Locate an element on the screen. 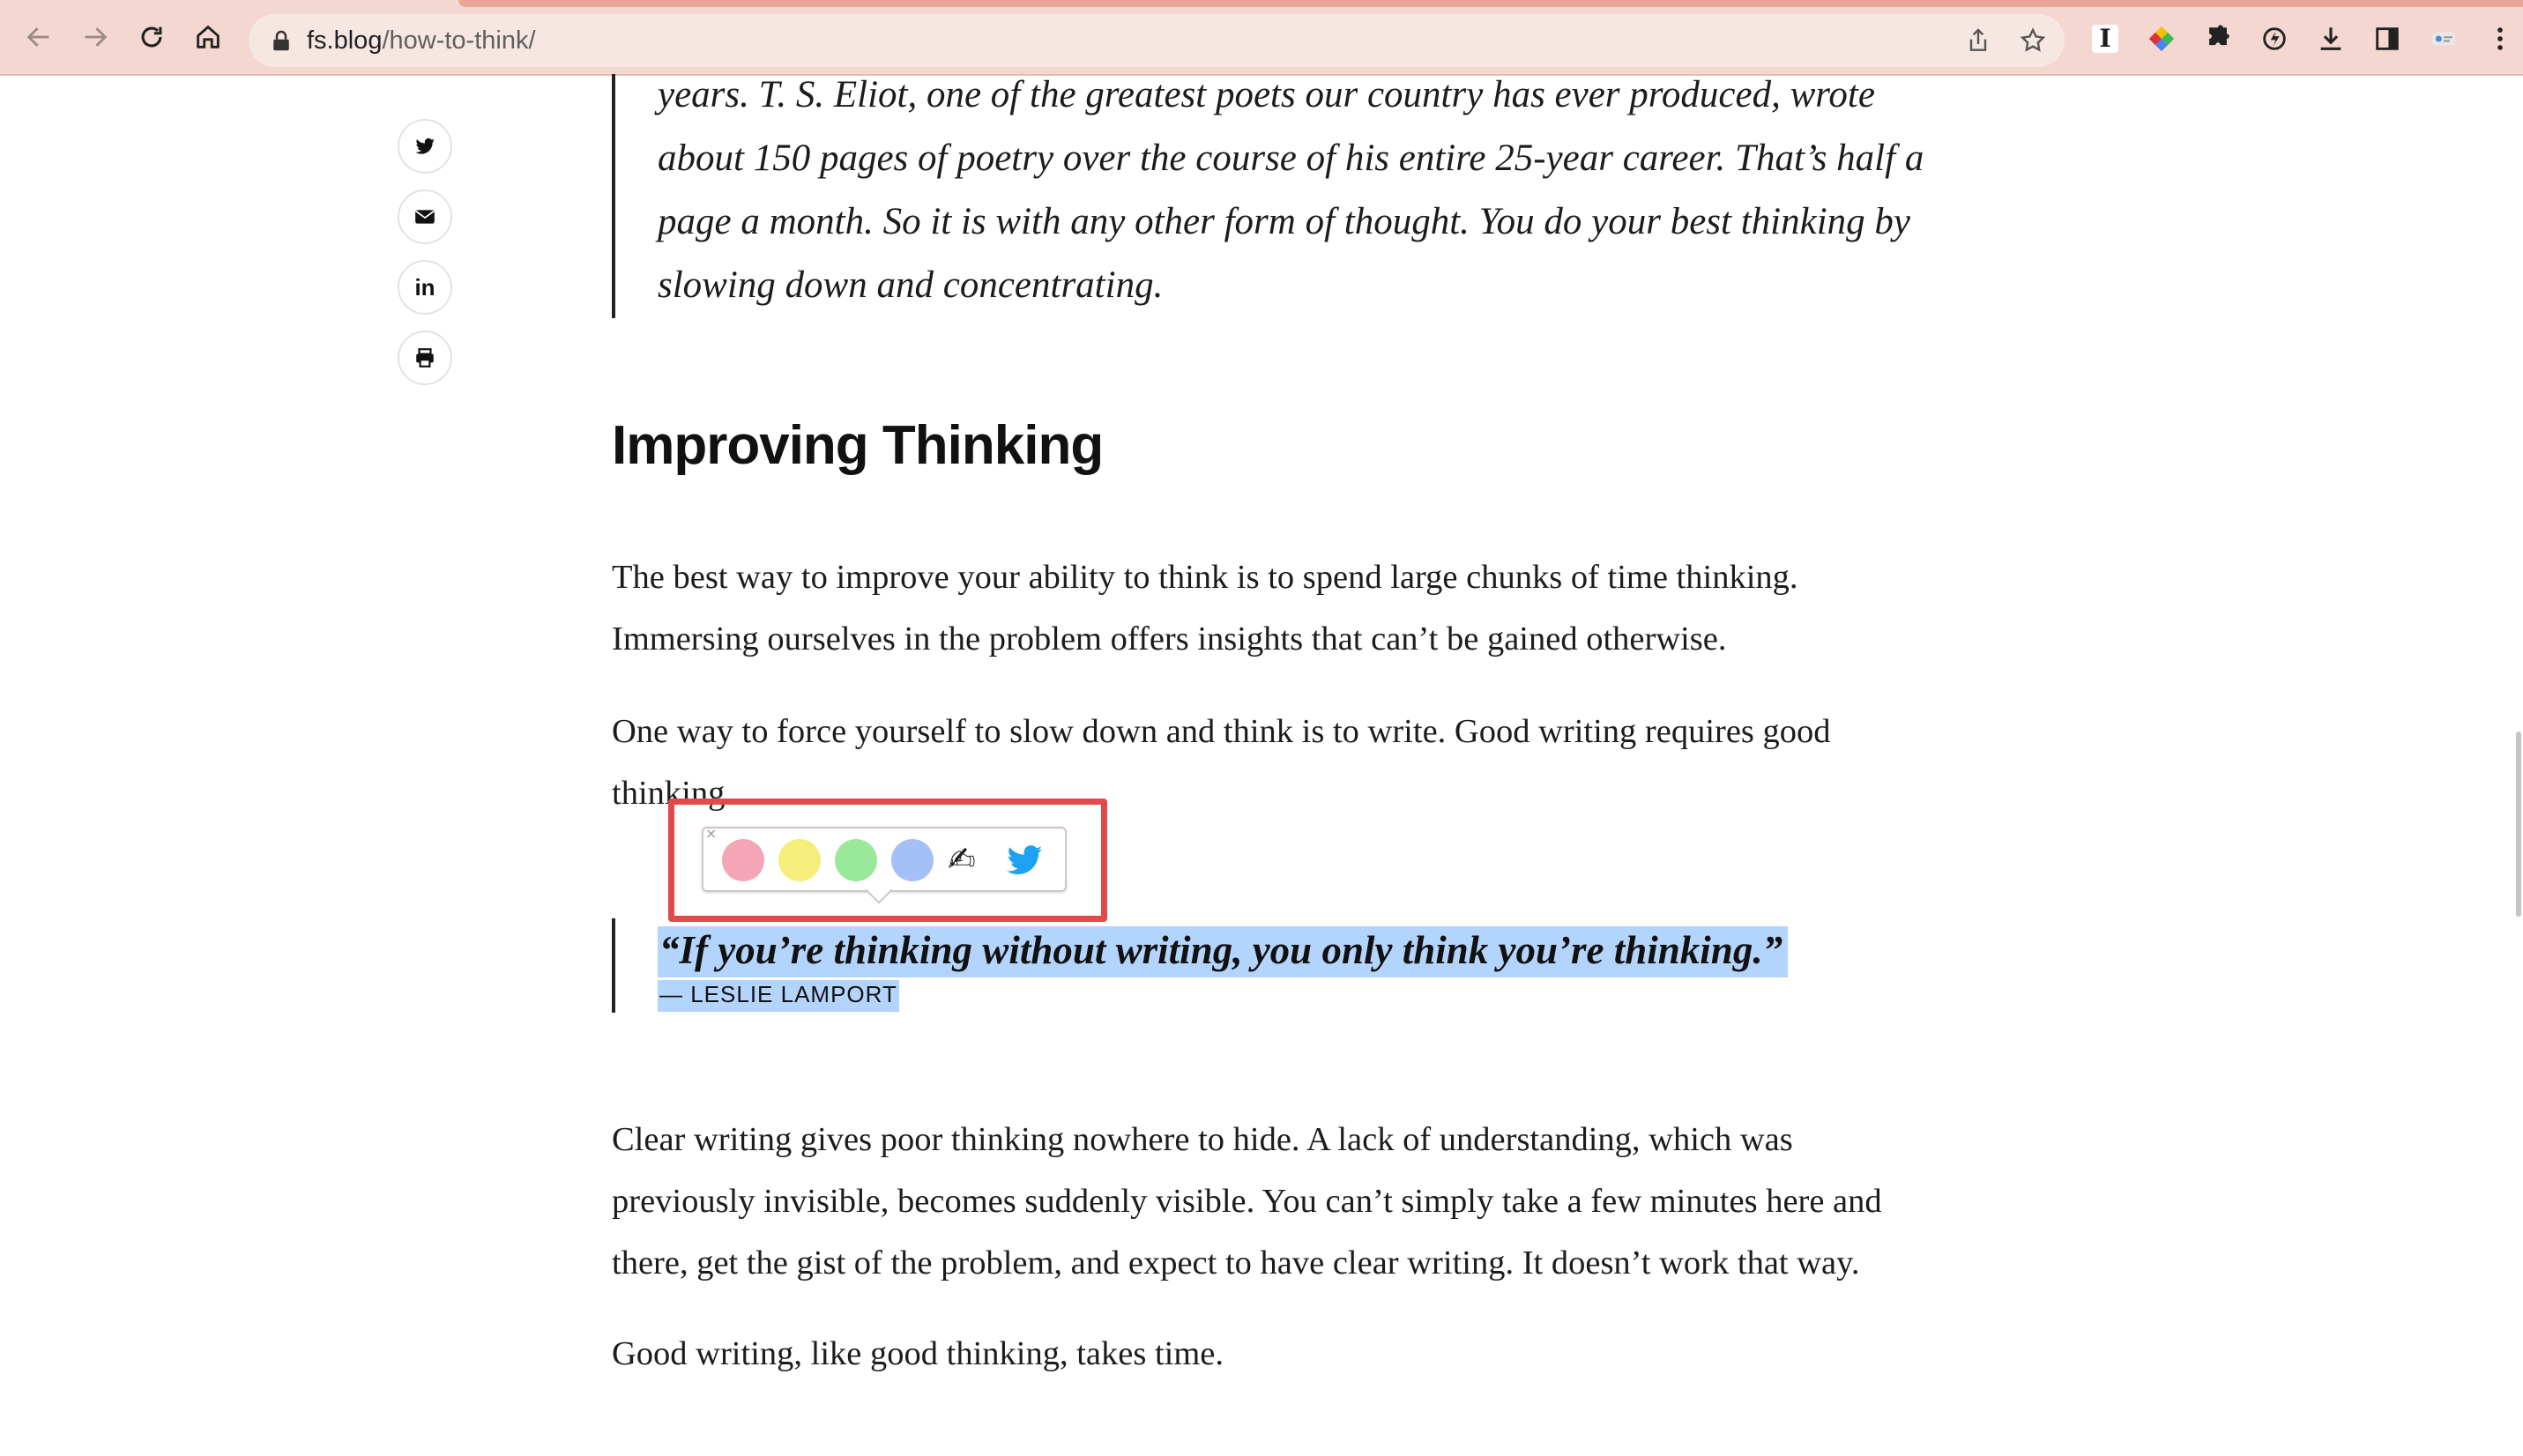 Image resolution: width=2523 pixels, height=1456 pixels. browser-menu-button is located at coordinates (2500, 39).